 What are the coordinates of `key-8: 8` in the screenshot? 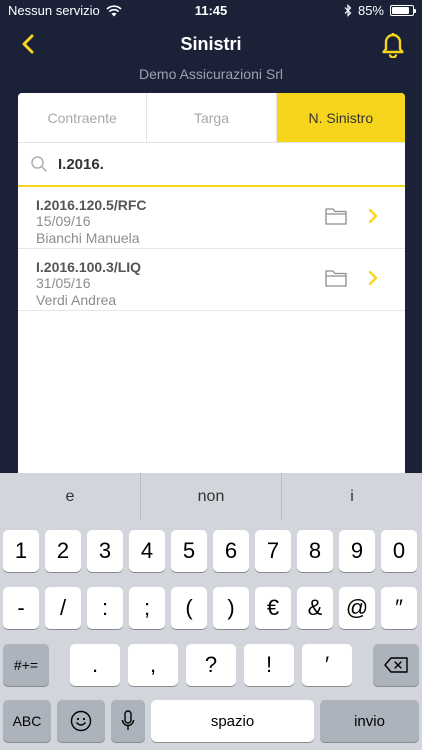 It's located at (315, 551).